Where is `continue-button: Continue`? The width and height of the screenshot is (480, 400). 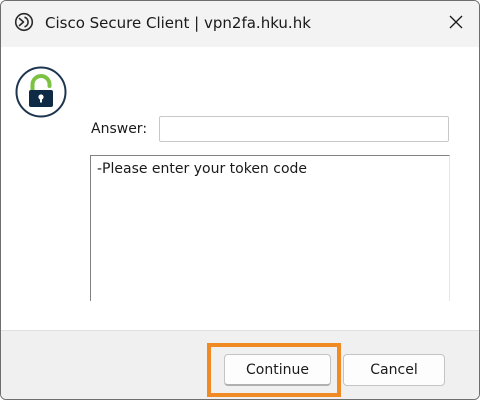
continue-button: Continue is located at coordinates (277, 370).